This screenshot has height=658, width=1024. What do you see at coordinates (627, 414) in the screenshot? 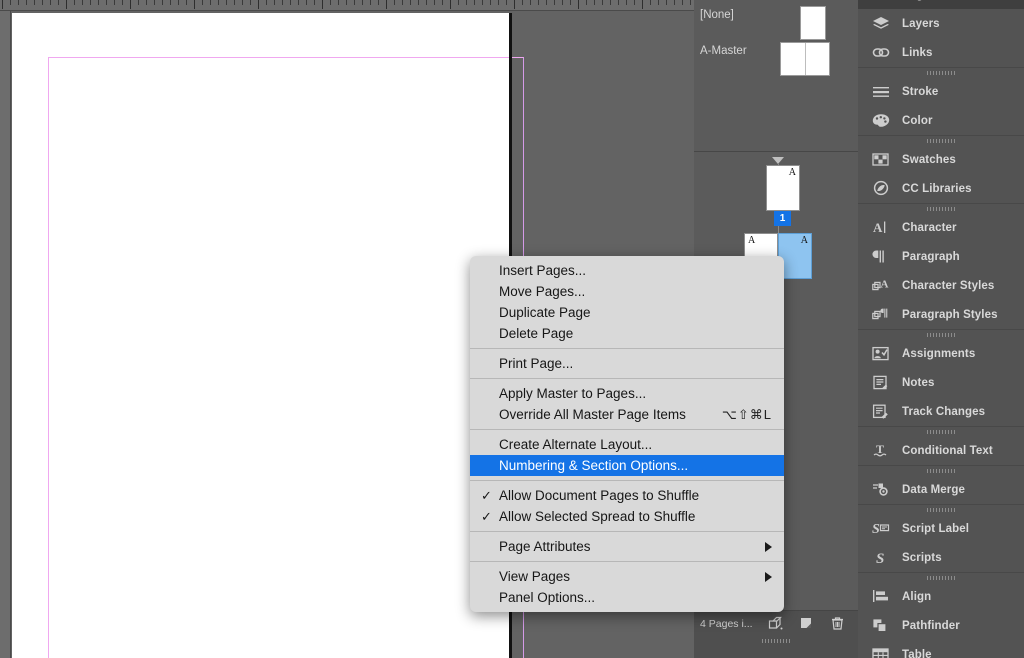
I see `menu-item-override-all-master-page-items: Override All Master Page Items ⌥⇧⌘L` at bounding box center [627, 414].